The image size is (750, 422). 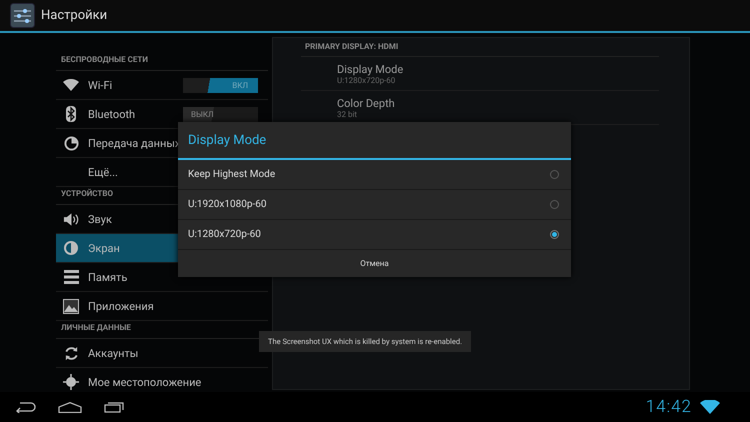 I want to click on settings-app-icon, so click(x=22, y=15).